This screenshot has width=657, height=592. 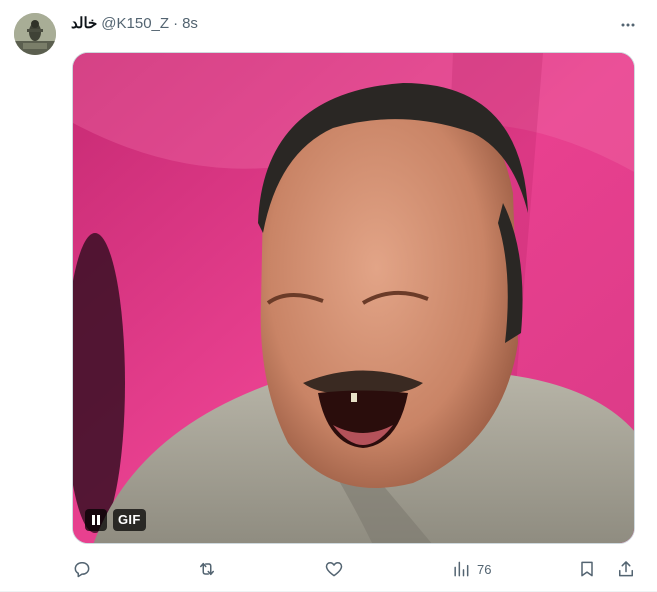 I want to click on more-horizontal-icon, so click(x=628, y=25).